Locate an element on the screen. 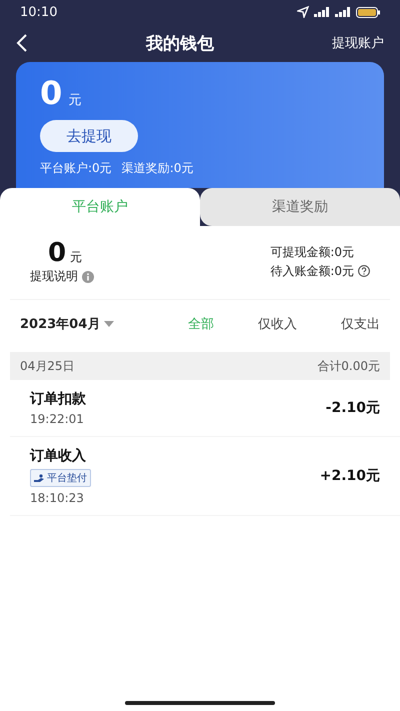 The height and width of the screenshot is (711, 400). transaction-title: 订单收入 is located at coordinates (58, 456).